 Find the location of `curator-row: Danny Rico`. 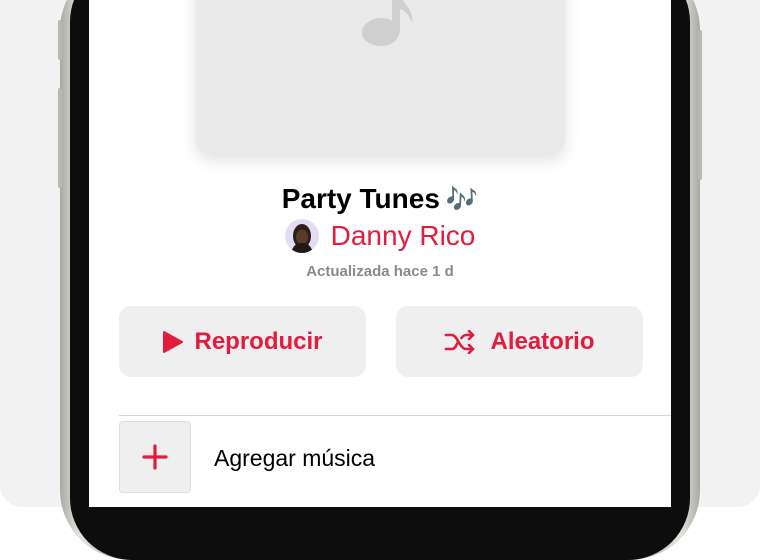

curator-row: Danny Rico is located at coordinates (380, 236).